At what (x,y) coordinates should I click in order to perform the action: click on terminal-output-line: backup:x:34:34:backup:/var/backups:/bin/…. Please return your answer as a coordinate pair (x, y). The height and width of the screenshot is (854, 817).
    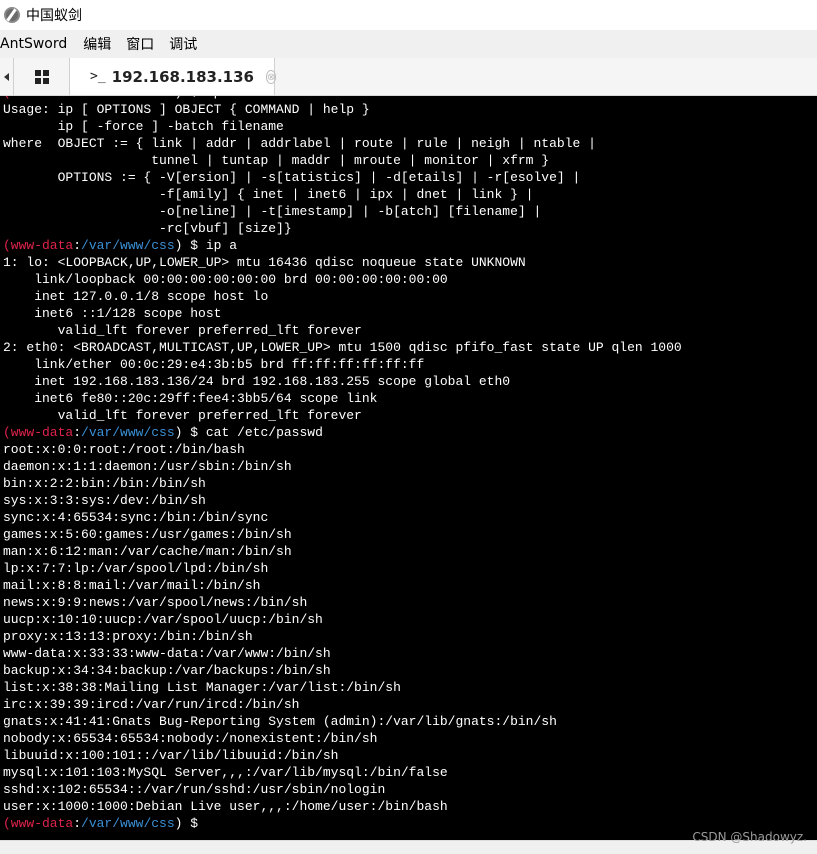
    Looking at the image, I should click on (167, 670).